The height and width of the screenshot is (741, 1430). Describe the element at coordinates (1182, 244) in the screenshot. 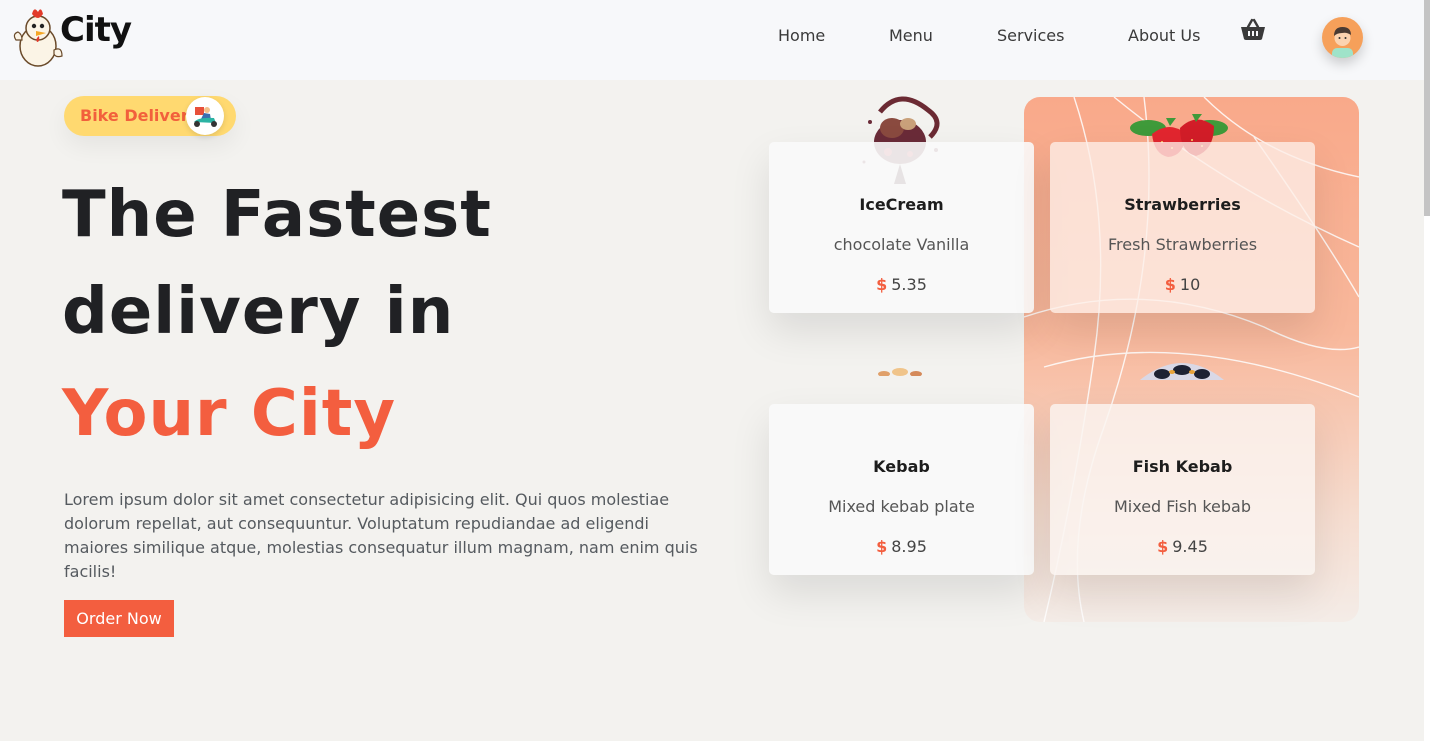

I see `card-description: Fresh Strawberries` at that location.